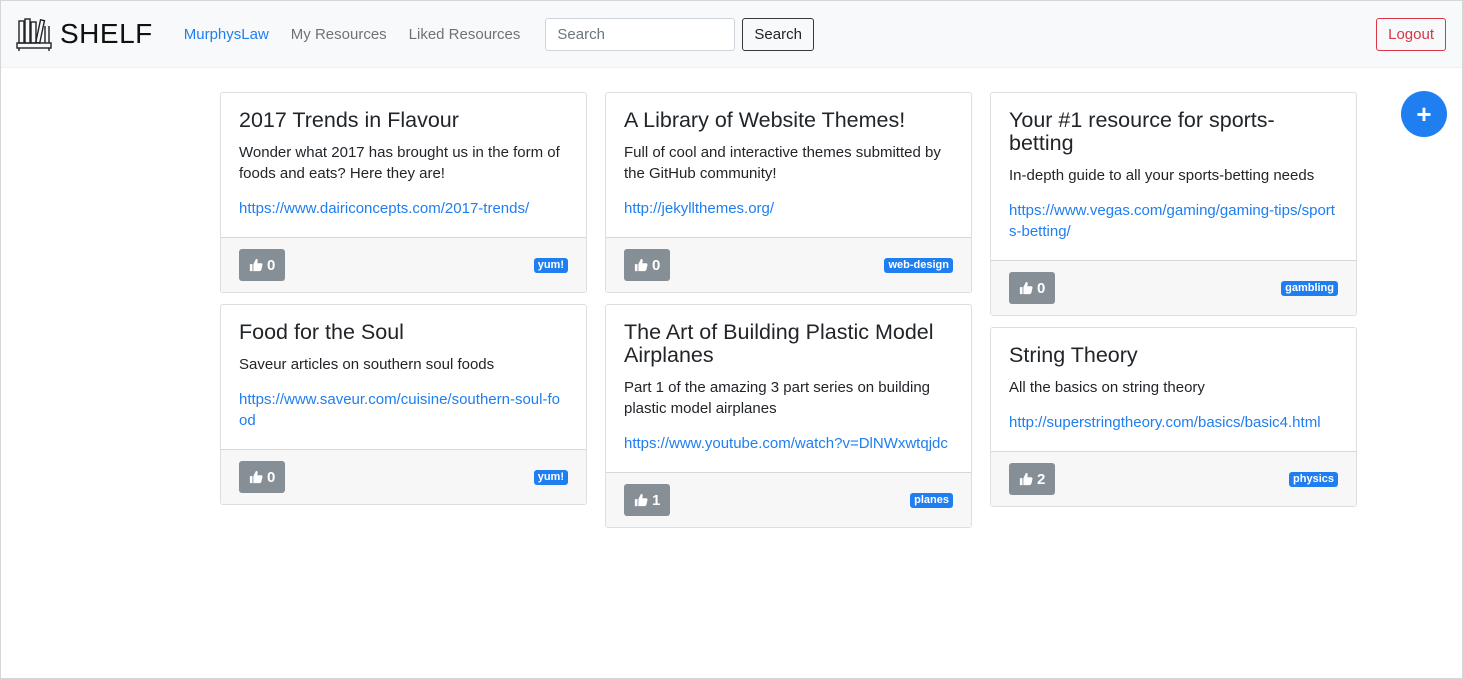  What do you see at coordinates (1173, 478) in the screenshot?
I see `card-footer: 2 physics` at bounding box center [1173, 478].